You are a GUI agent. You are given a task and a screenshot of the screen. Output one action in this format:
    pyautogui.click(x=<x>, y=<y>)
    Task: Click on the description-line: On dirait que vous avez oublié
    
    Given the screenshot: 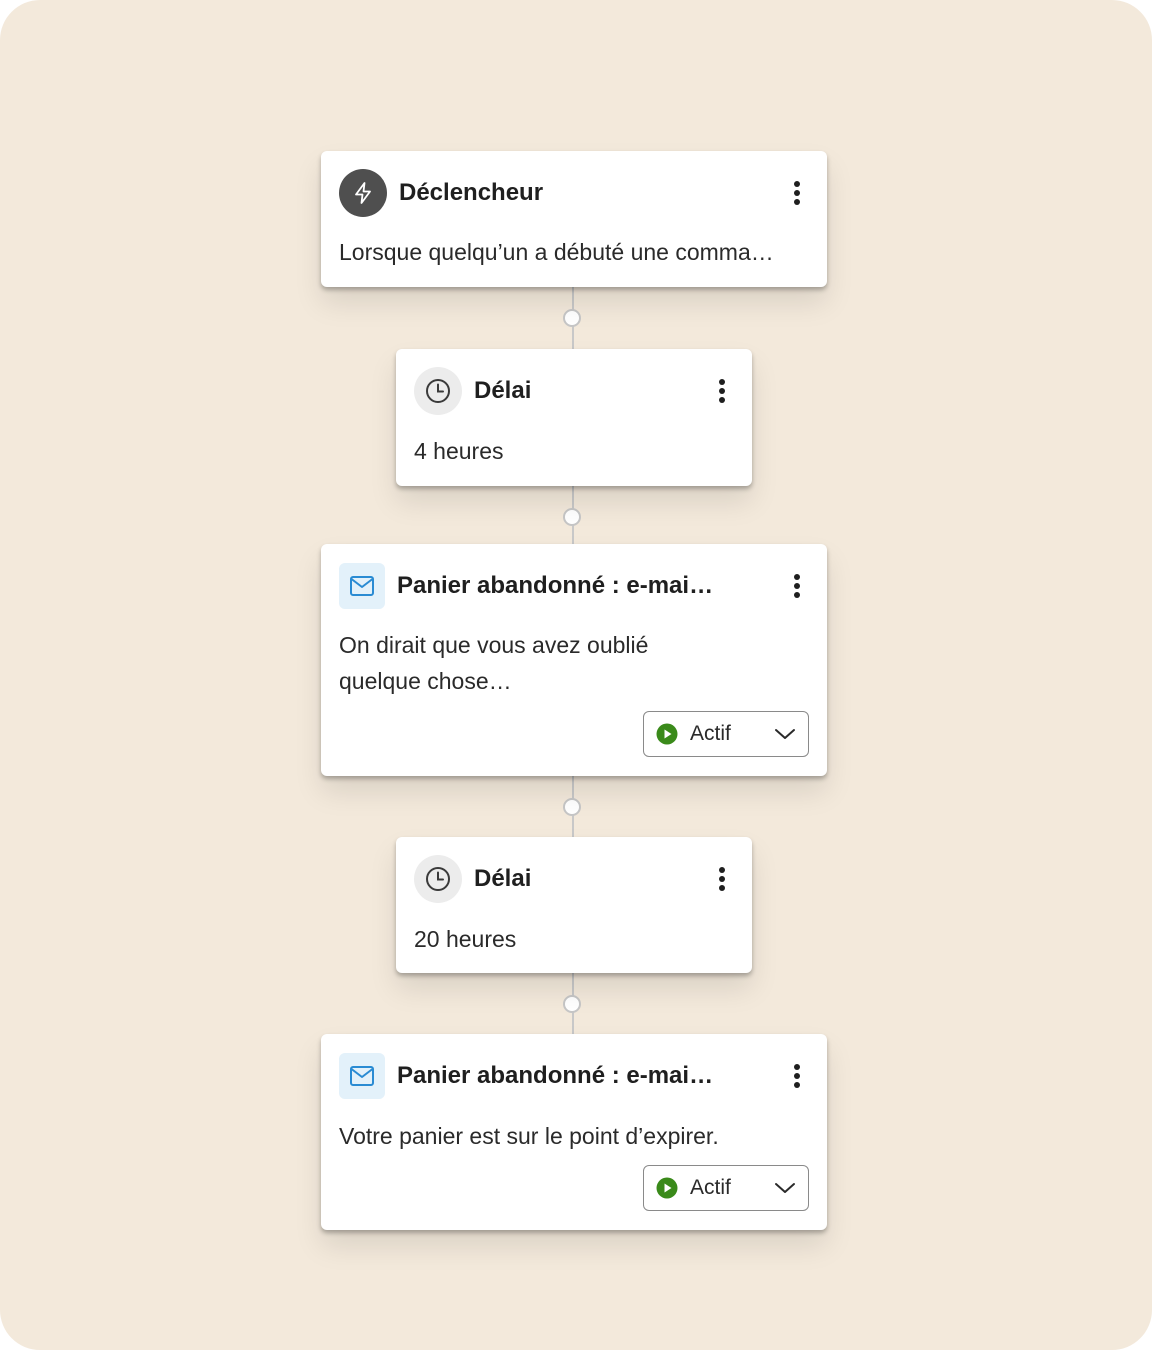 What is the action you would take?
    pyautogui.click(x=494, y=645)
    